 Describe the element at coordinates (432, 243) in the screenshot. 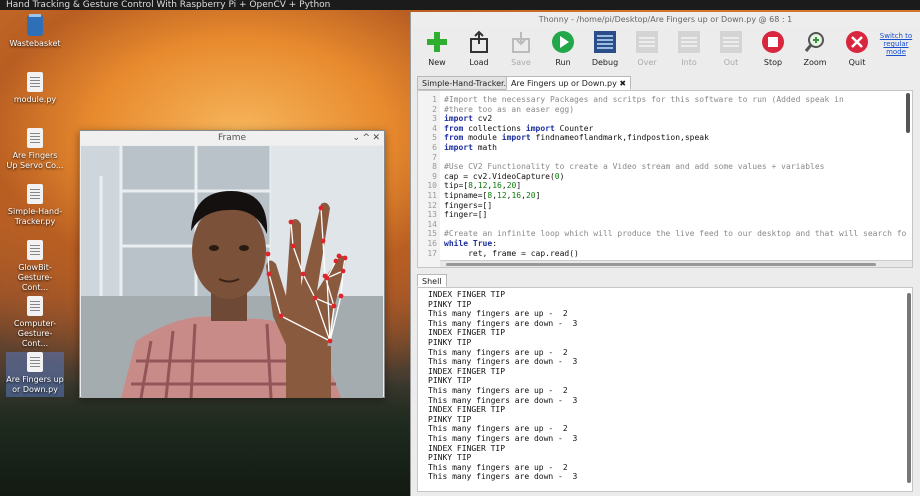

I see `line-number: 16` at that location.